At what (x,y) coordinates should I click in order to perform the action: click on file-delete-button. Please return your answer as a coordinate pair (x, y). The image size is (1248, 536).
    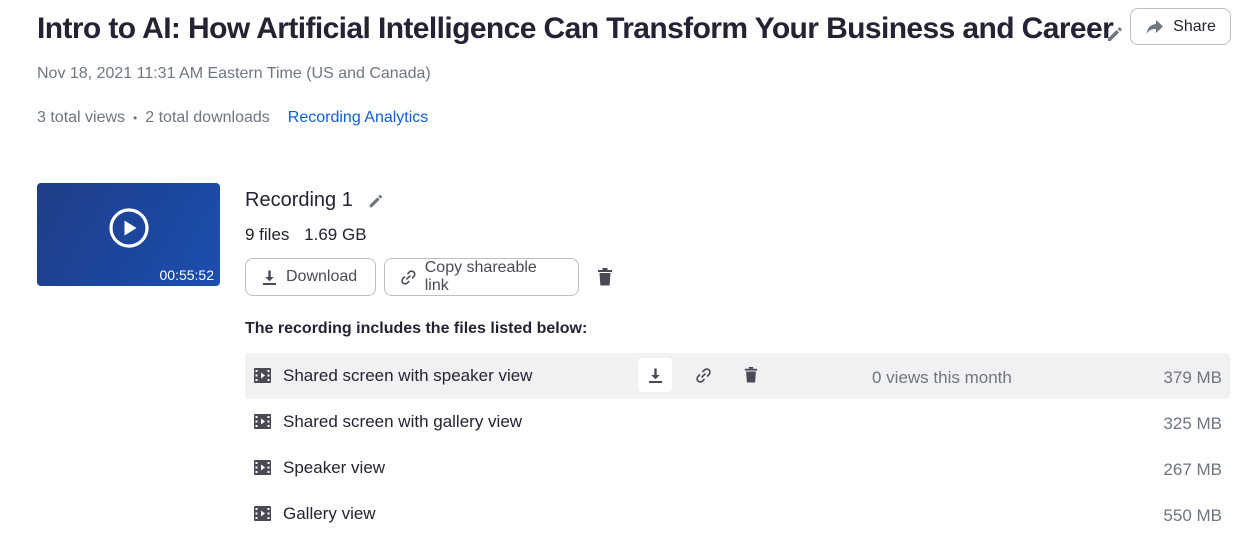
    Looking at the image, I should click on (751, 375).